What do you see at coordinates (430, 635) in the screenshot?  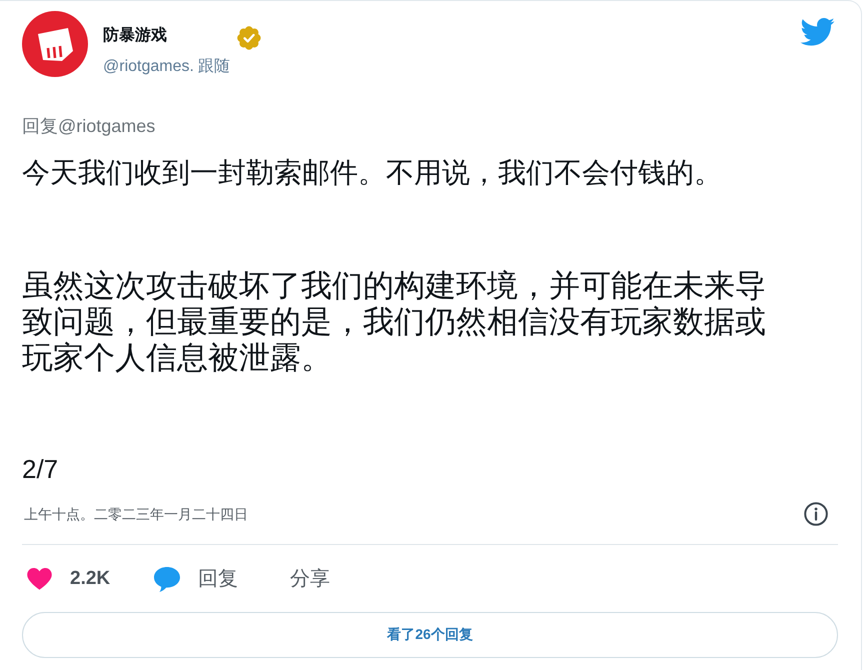 I see `read-replies-button: 看了26个回复` at bounding box center [430, 635].